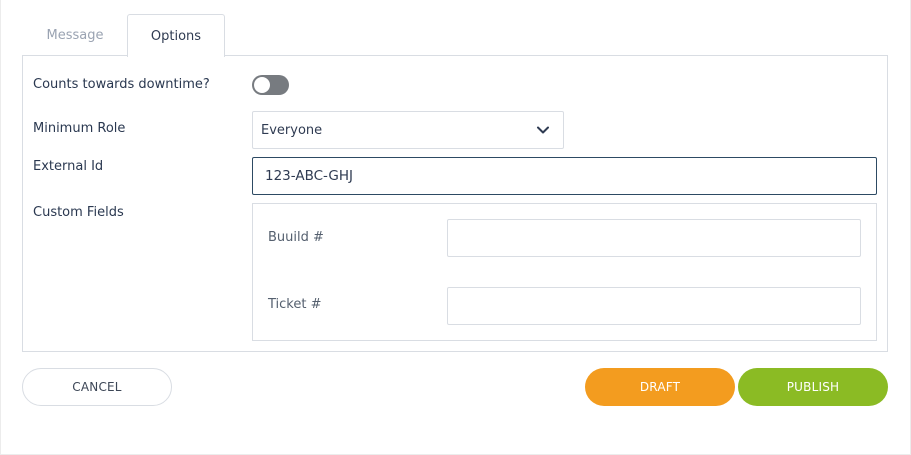 The width and height of the screenshot is (911, 455). I want to click on downtime-toggle, so click(270, 85).